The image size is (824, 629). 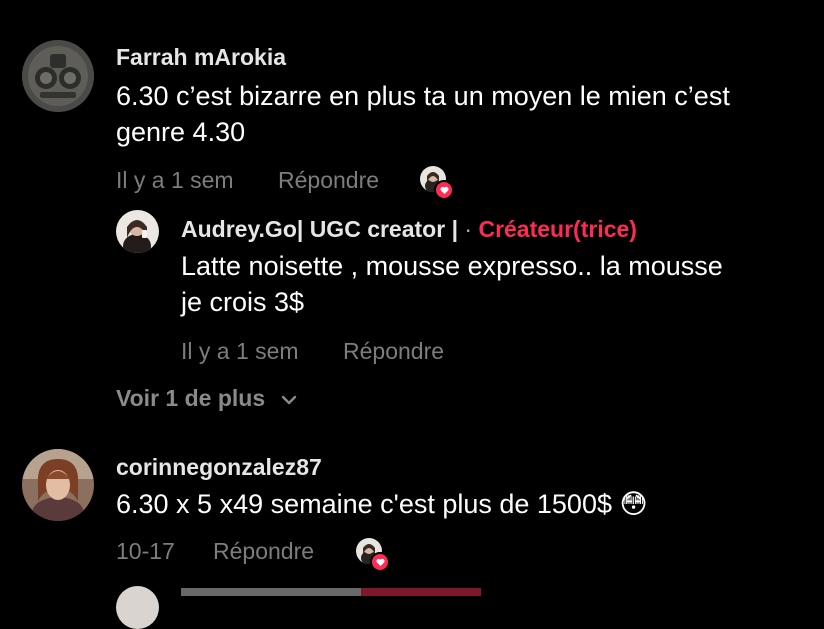 I want to click on comment-username: corinnegonzalez87, so click(x=219, y=467).